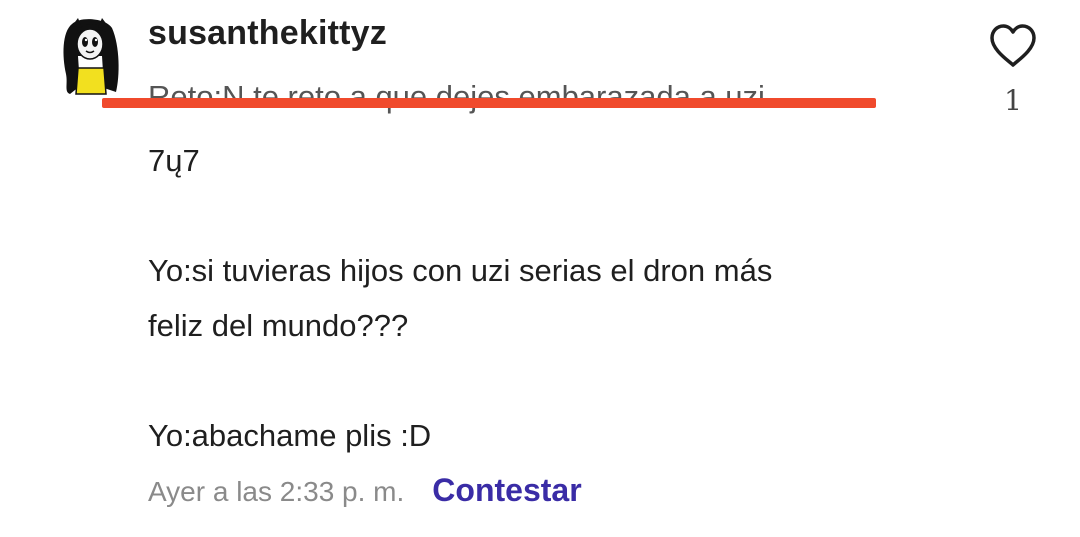 Image resolution: width=1080 pixels, height=537 pixels. I want to click on redaction-strike-line, so click(489, 103).